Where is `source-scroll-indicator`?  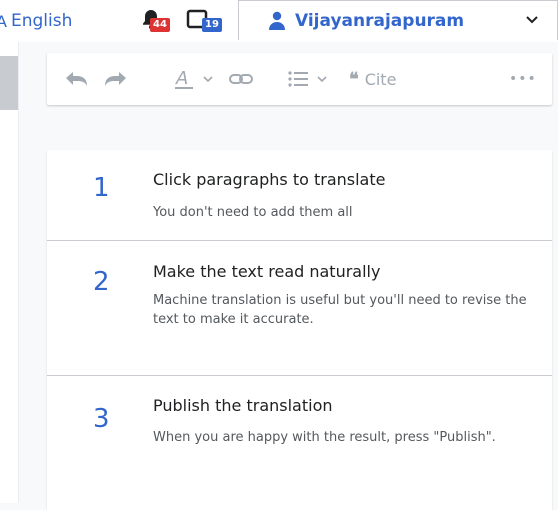 source-scroll-indicator is located at coordinates (9, 83).